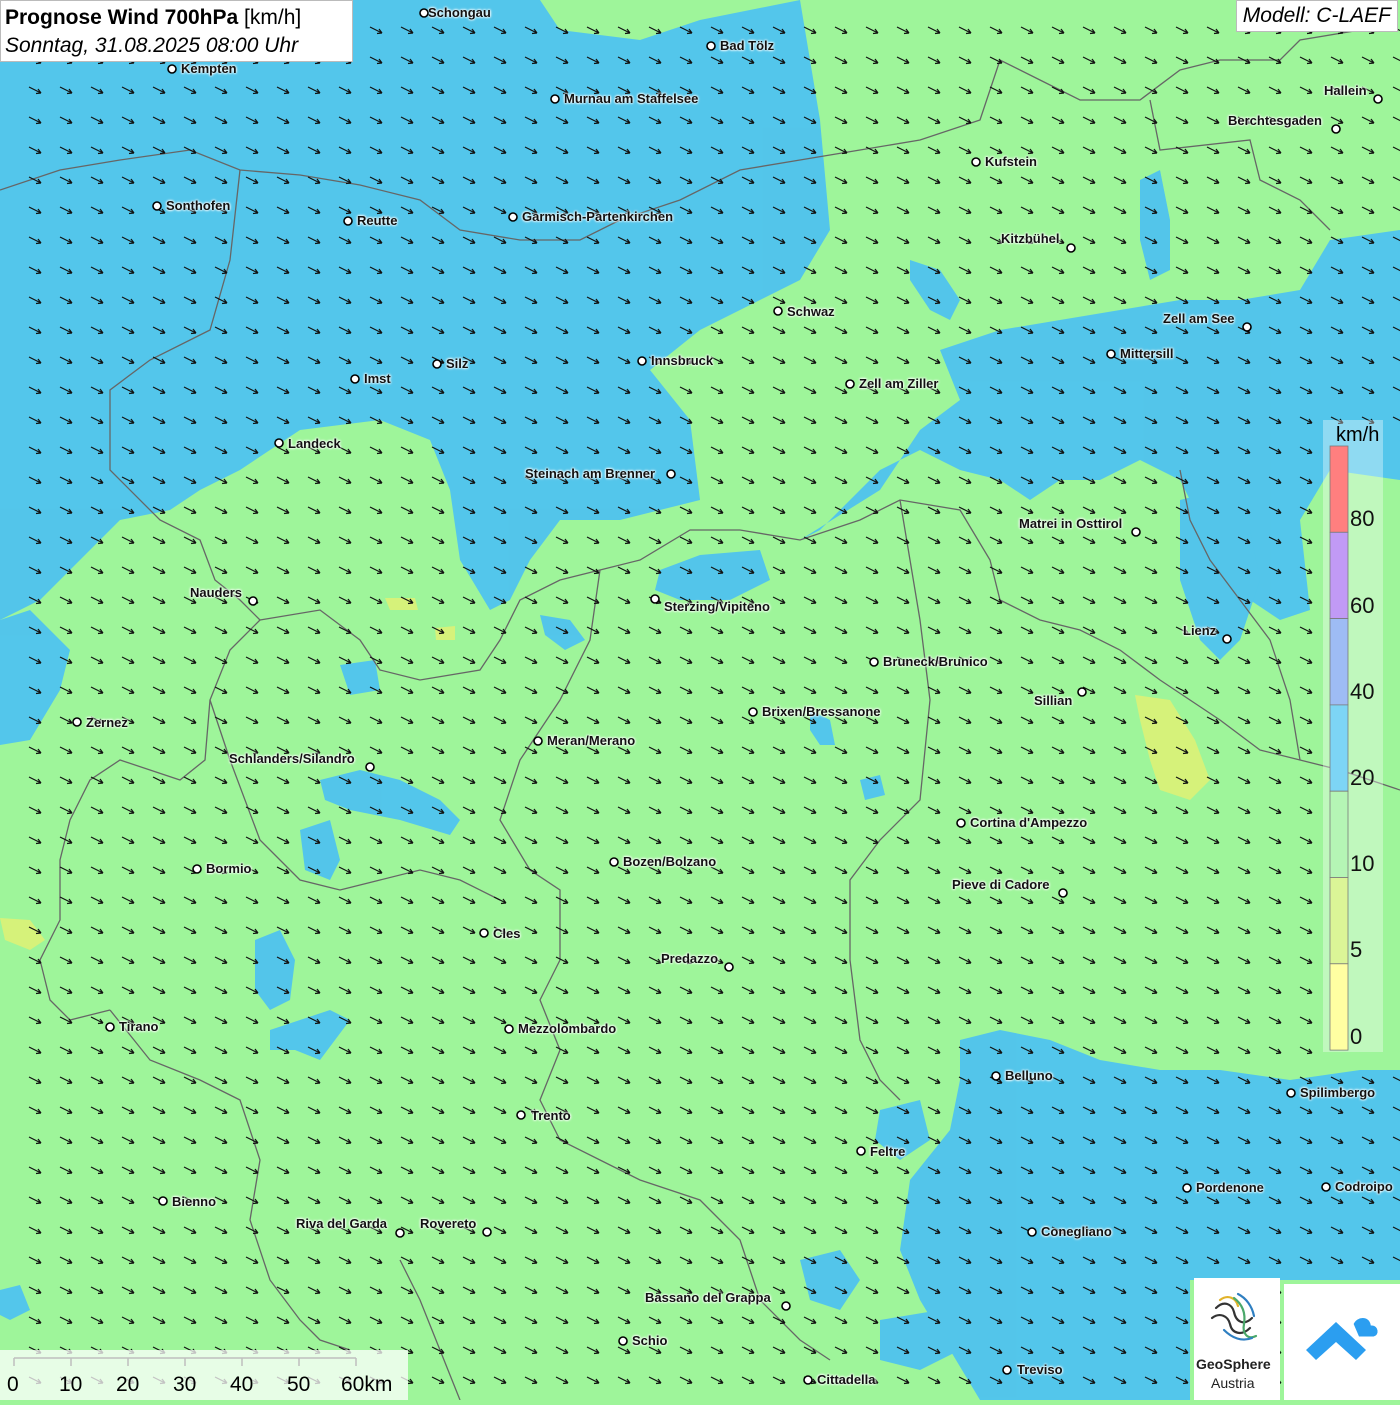 Image resolution: width=1400 pixels, height=1405 pixels. I want to click on city-label: Murnau am Staffelsee, so click(631, 98).